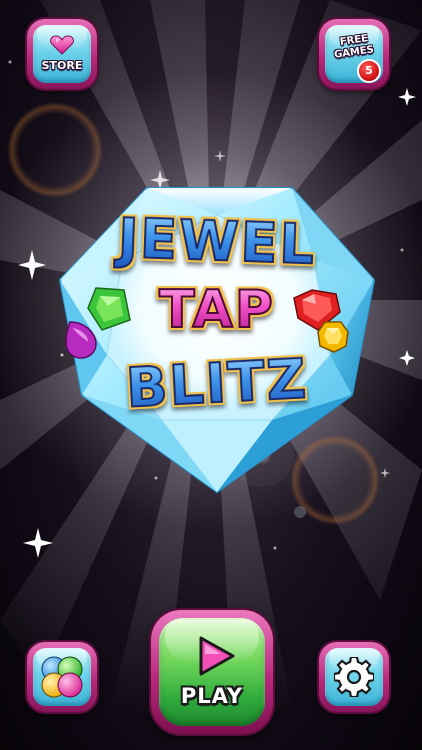 The width and height of the screenshot is (422, 750). I want to click on settings-button, so click(354, 677).